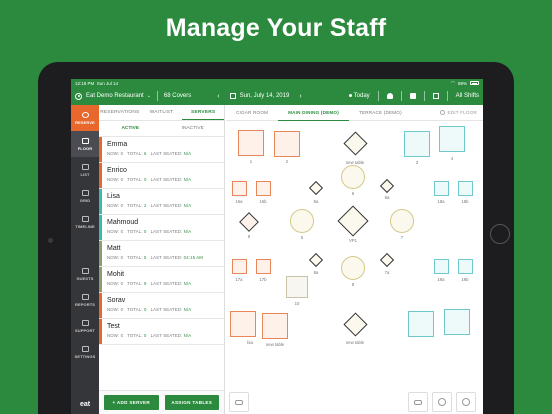 Image resolution: width=552 pixels, height=414 pixels. I want to click on restaurant-logo-icon, so click(78, 96).